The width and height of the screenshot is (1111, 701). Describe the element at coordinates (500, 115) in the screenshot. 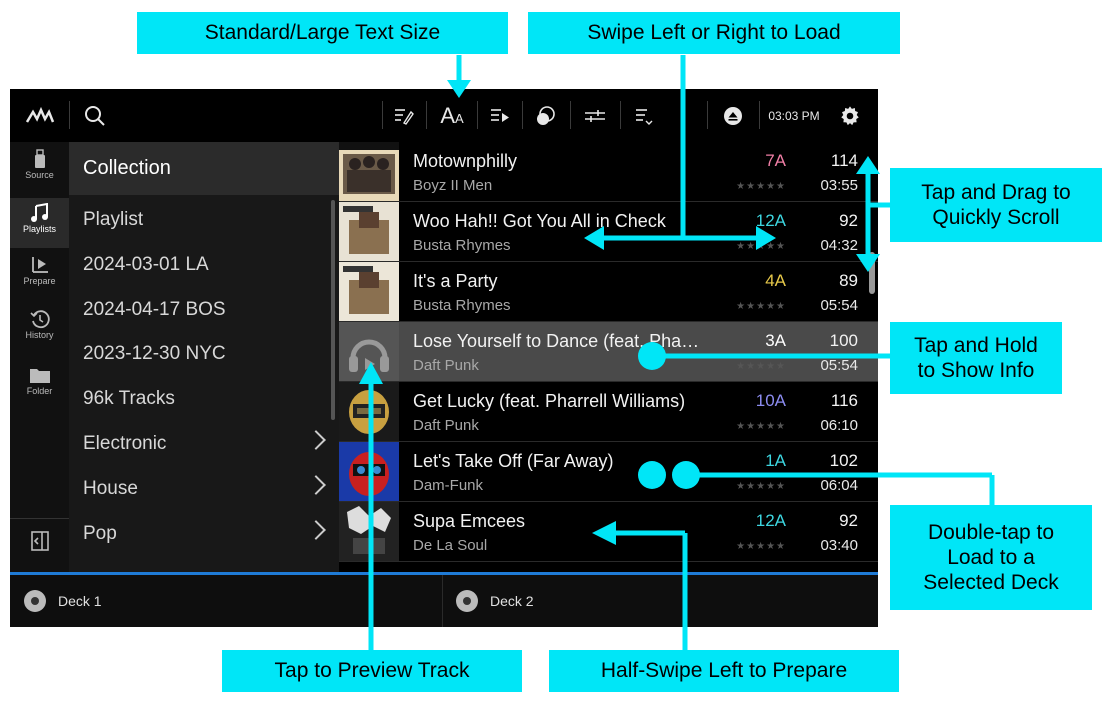

I see `playlist-play-icon` at that location.